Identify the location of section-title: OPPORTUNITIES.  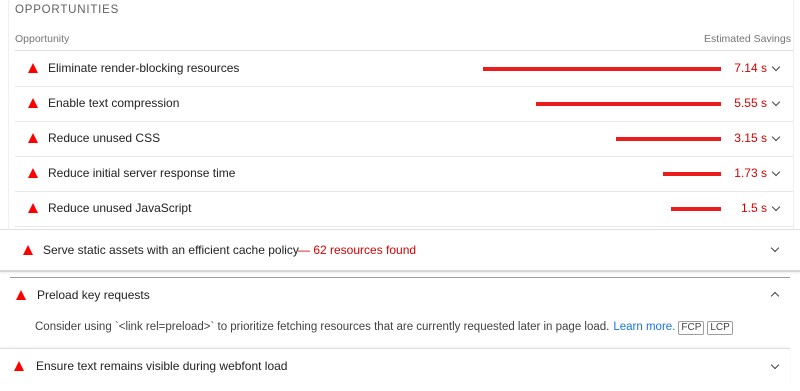
(67, 10).